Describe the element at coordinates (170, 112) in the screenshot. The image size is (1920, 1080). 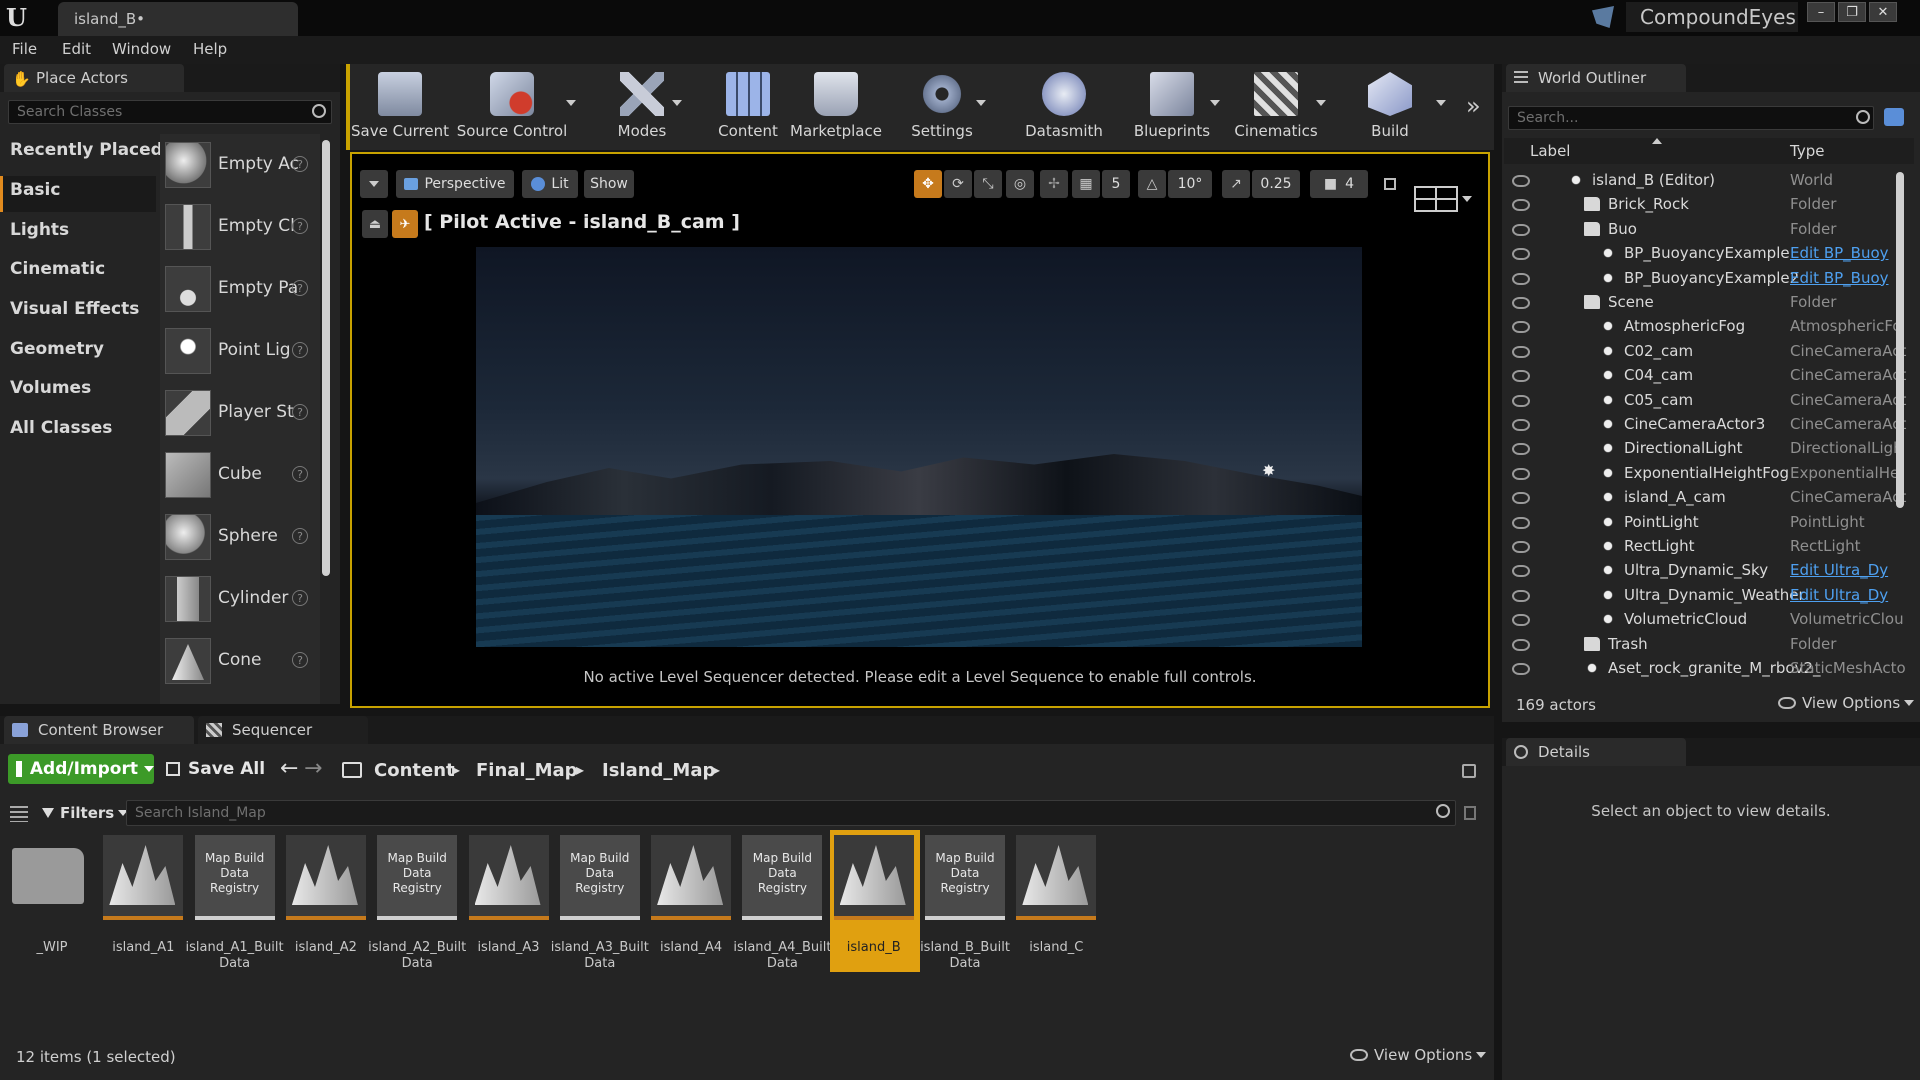
I see `search-classes-input: Search Classes` at that location.